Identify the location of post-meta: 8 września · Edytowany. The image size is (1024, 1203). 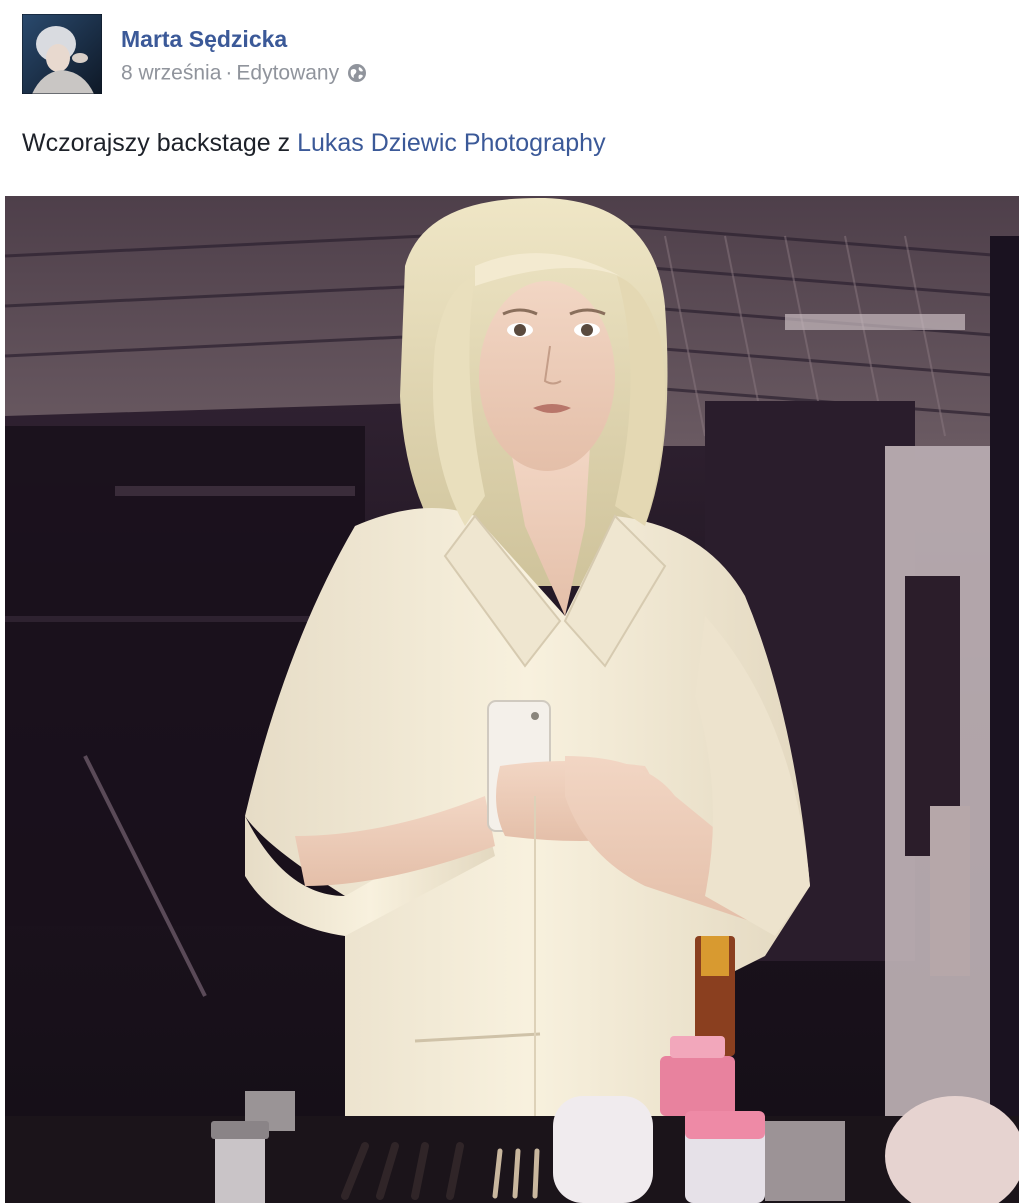
(244, 73).